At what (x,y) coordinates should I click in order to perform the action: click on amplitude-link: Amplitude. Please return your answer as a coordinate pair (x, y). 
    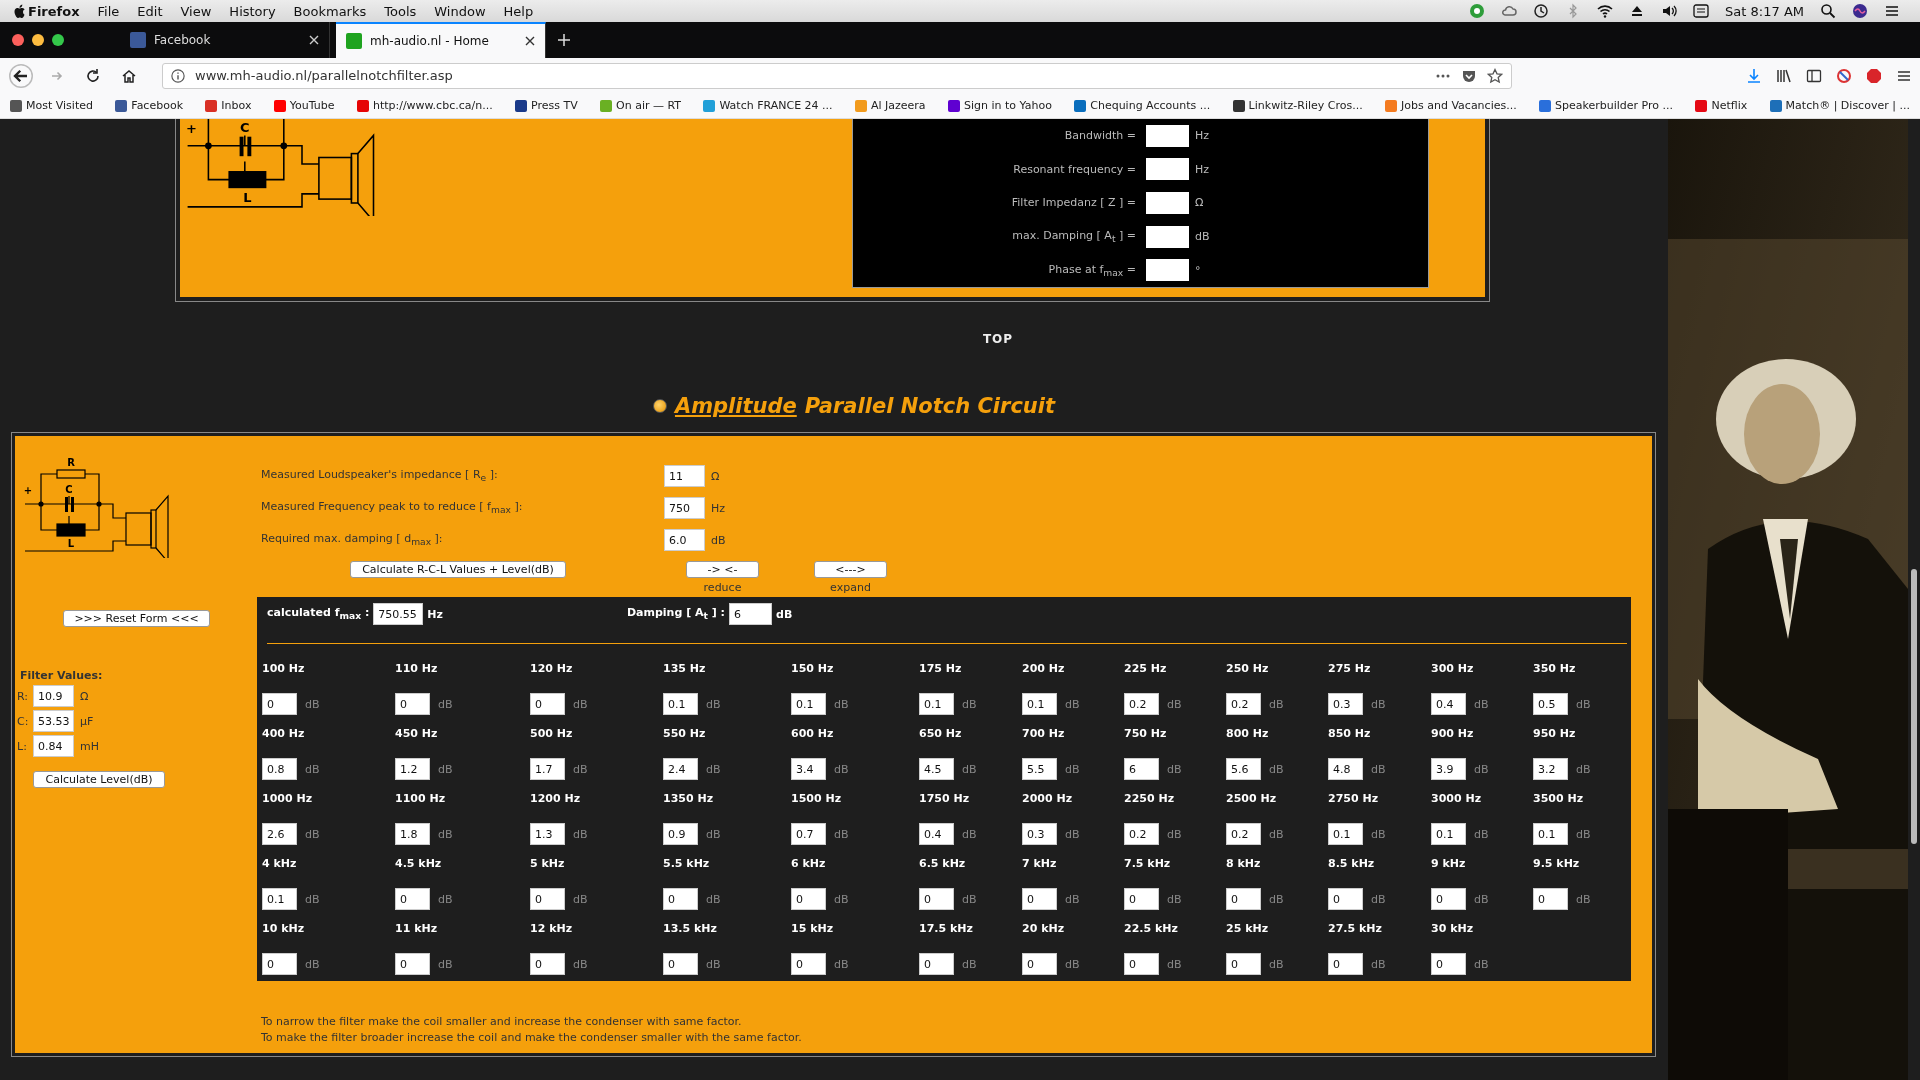
    Looking at the image, I should click on (735, 406).